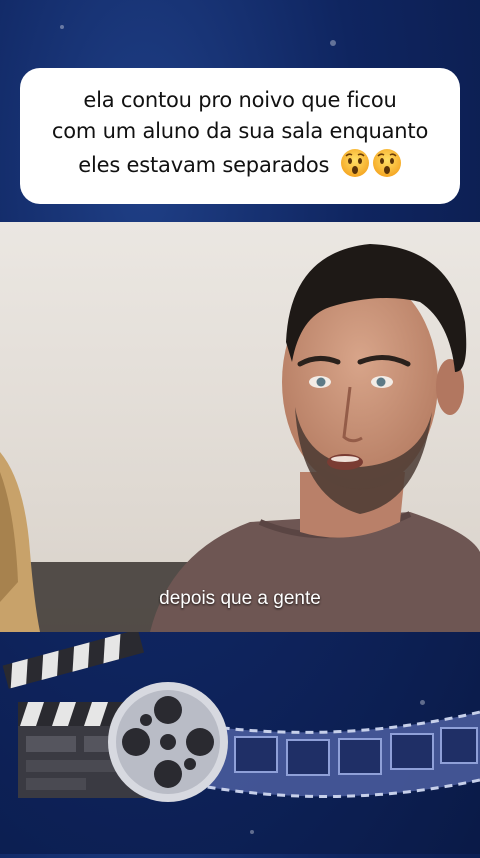 This screenshot has width=480, height=858. I want to click on film-reel-icon, so click(168, 742).